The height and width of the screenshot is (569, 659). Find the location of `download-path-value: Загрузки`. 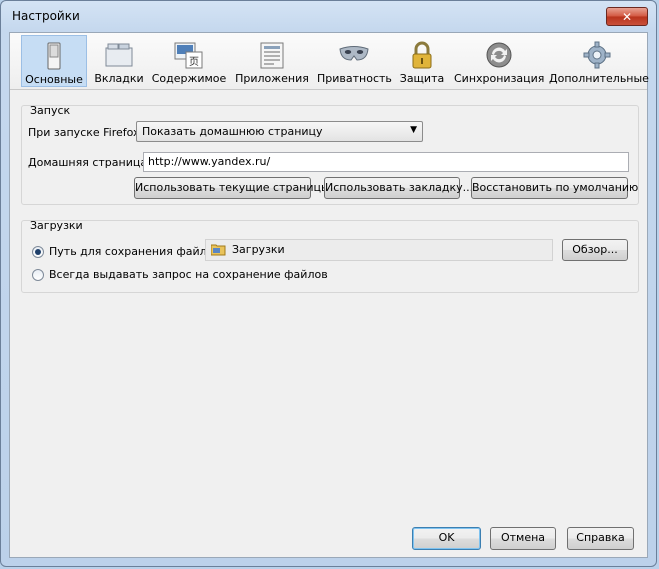

download-path-value: Загрузки is located at coordinates (258, 249).